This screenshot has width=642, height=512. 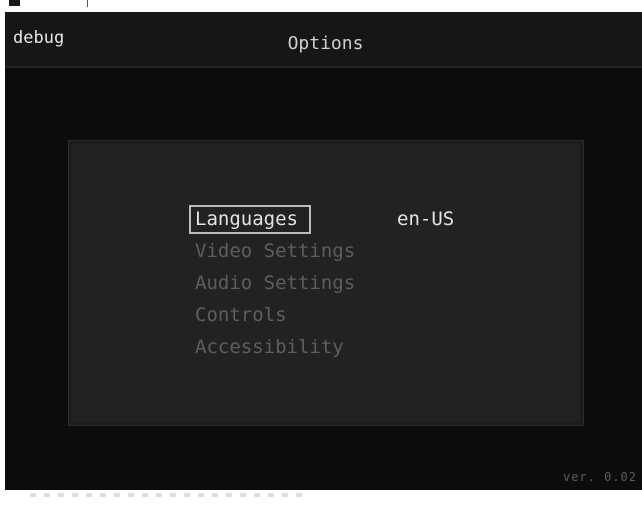 What do you see at coordinates (325, 43) in the screenshot?
I see `page-title: Options` at bounding box center [325, 43].